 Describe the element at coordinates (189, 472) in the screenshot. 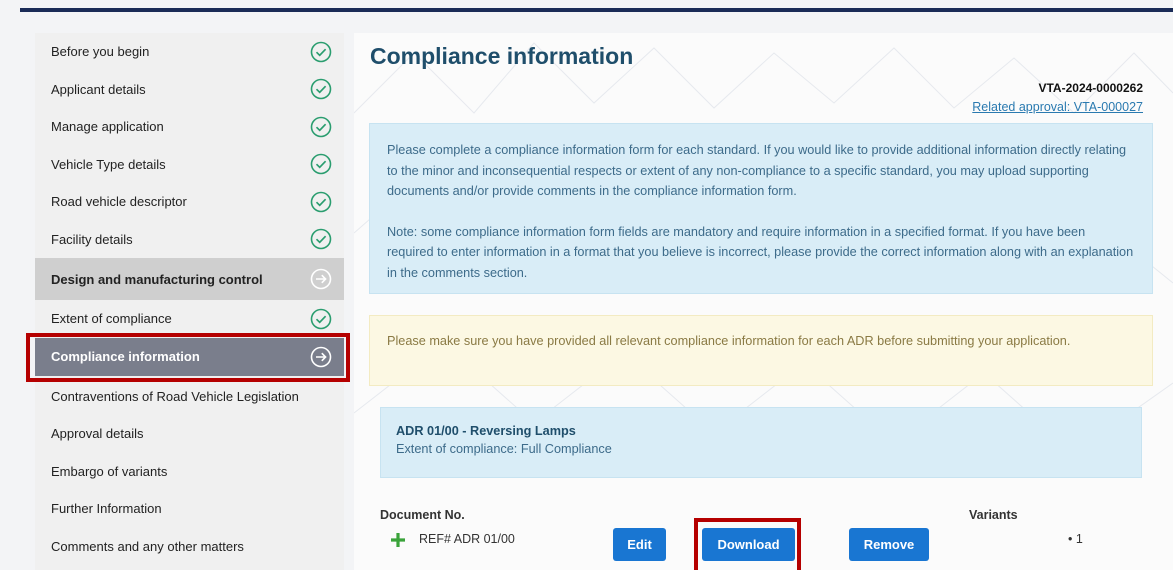

I see `sidebar-item-embargo-of-variants: Embargo of variants` at that location.